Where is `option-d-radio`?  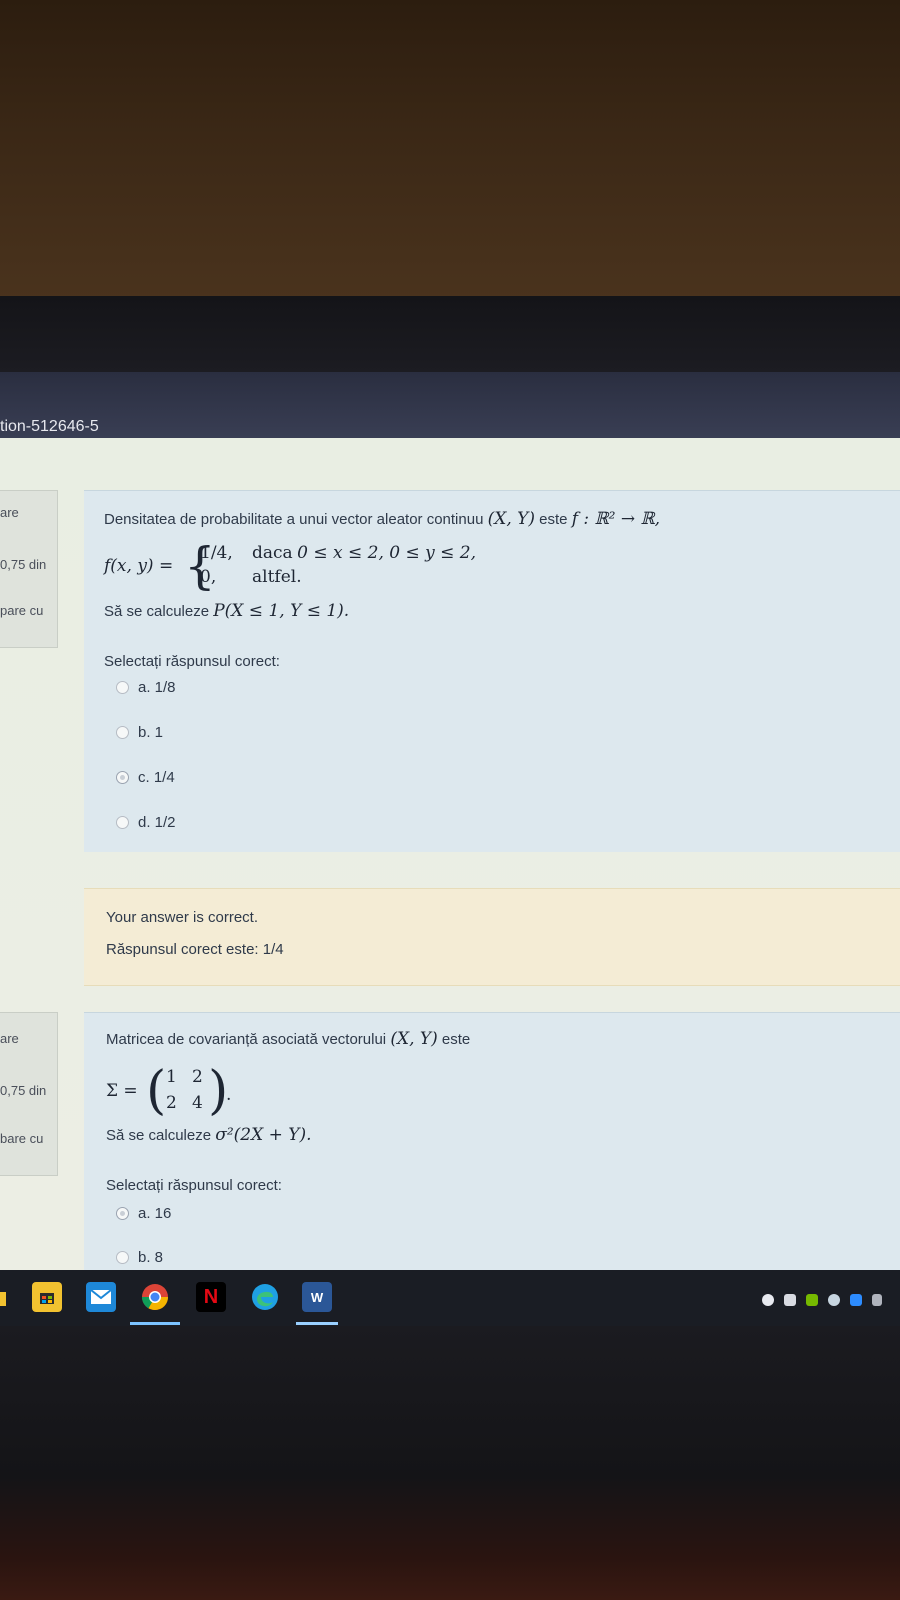
option-d-radio is located at coordinates (122, 822).